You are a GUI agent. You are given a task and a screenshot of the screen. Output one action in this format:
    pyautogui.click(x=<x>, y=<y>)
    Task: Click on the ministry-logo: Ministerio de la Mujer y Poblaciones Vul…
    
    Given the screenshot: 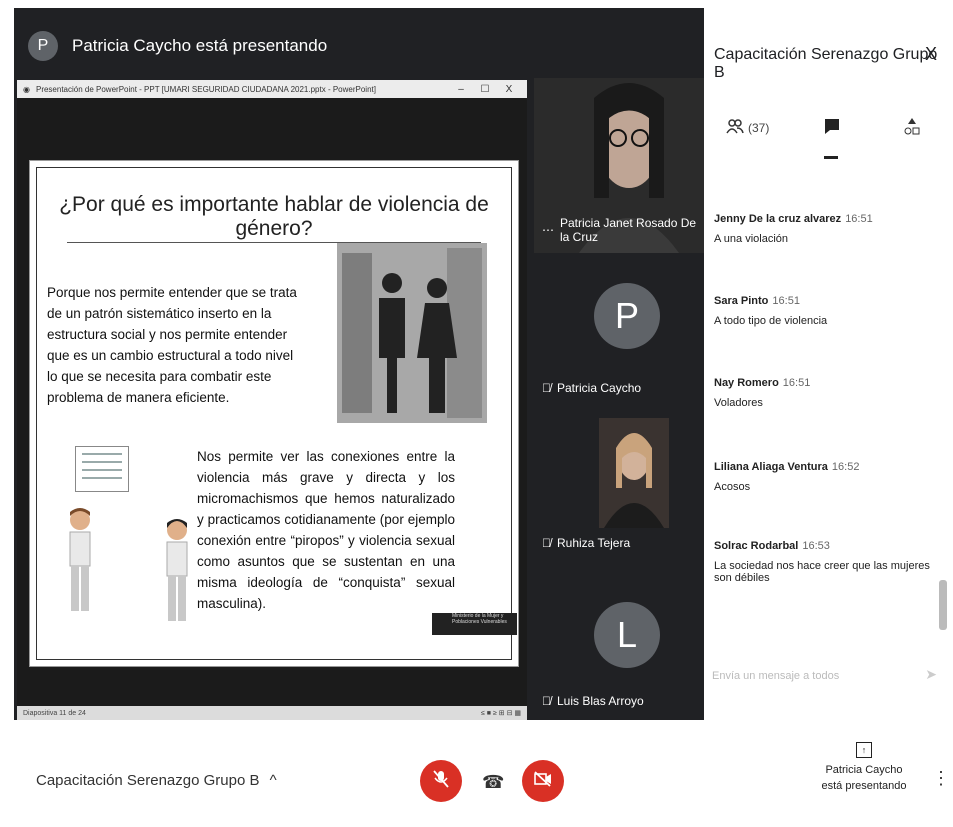 What is the action you would take?
    pyautogui.click(x=474, y=624)
    